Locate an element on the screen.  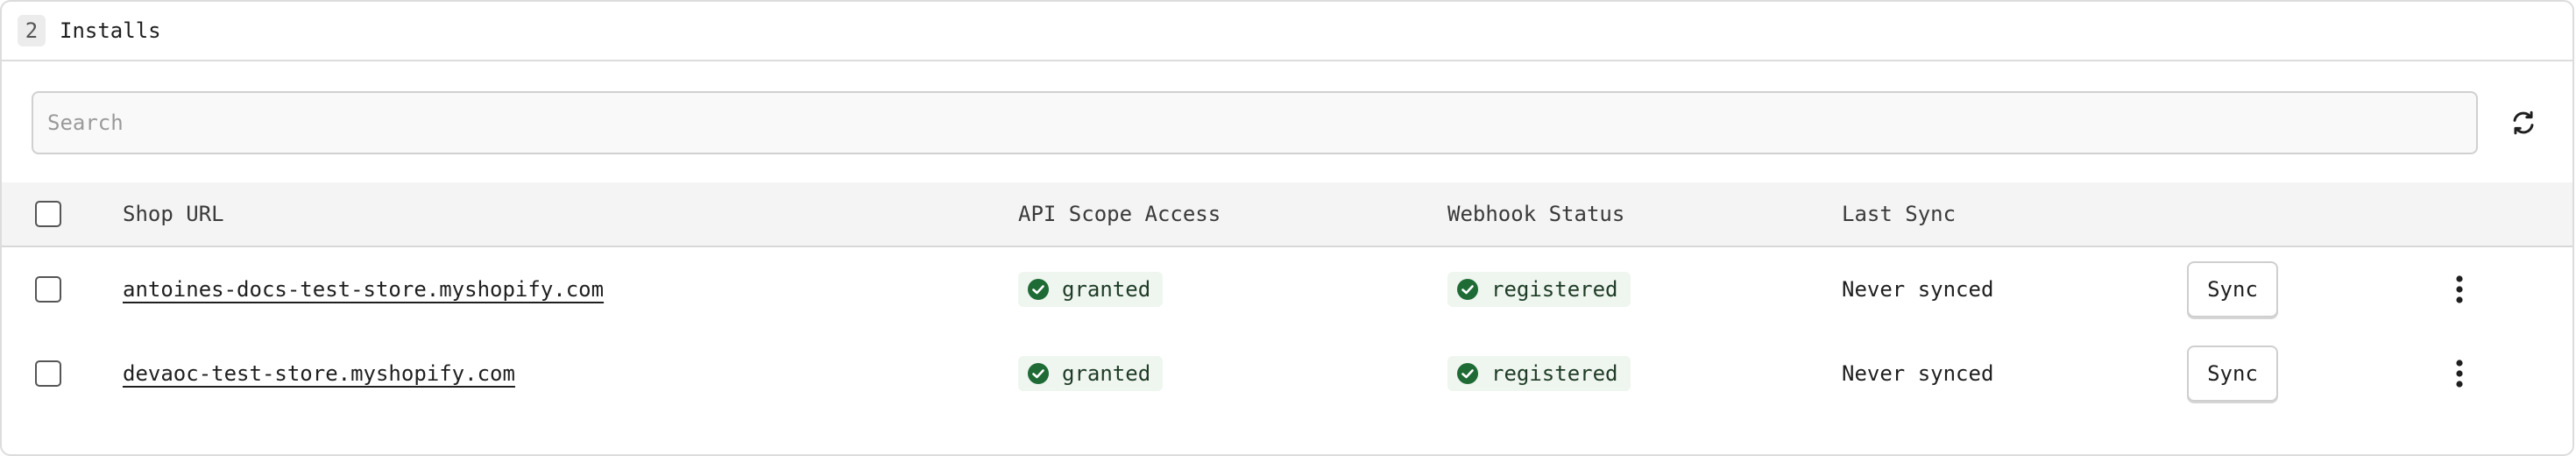
page-title: Installs is located at coordinates (110, 30).